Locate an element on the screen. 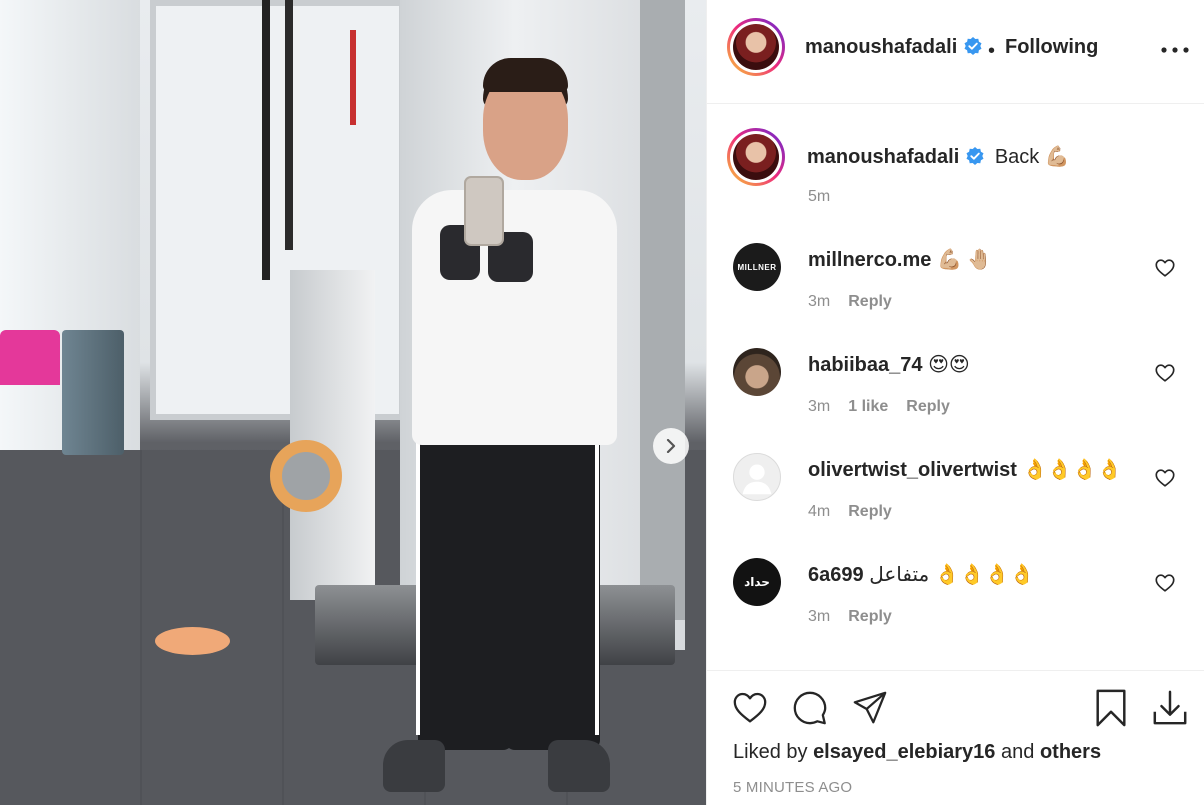  chevron-right-icon is located at coordinates (671, 446).